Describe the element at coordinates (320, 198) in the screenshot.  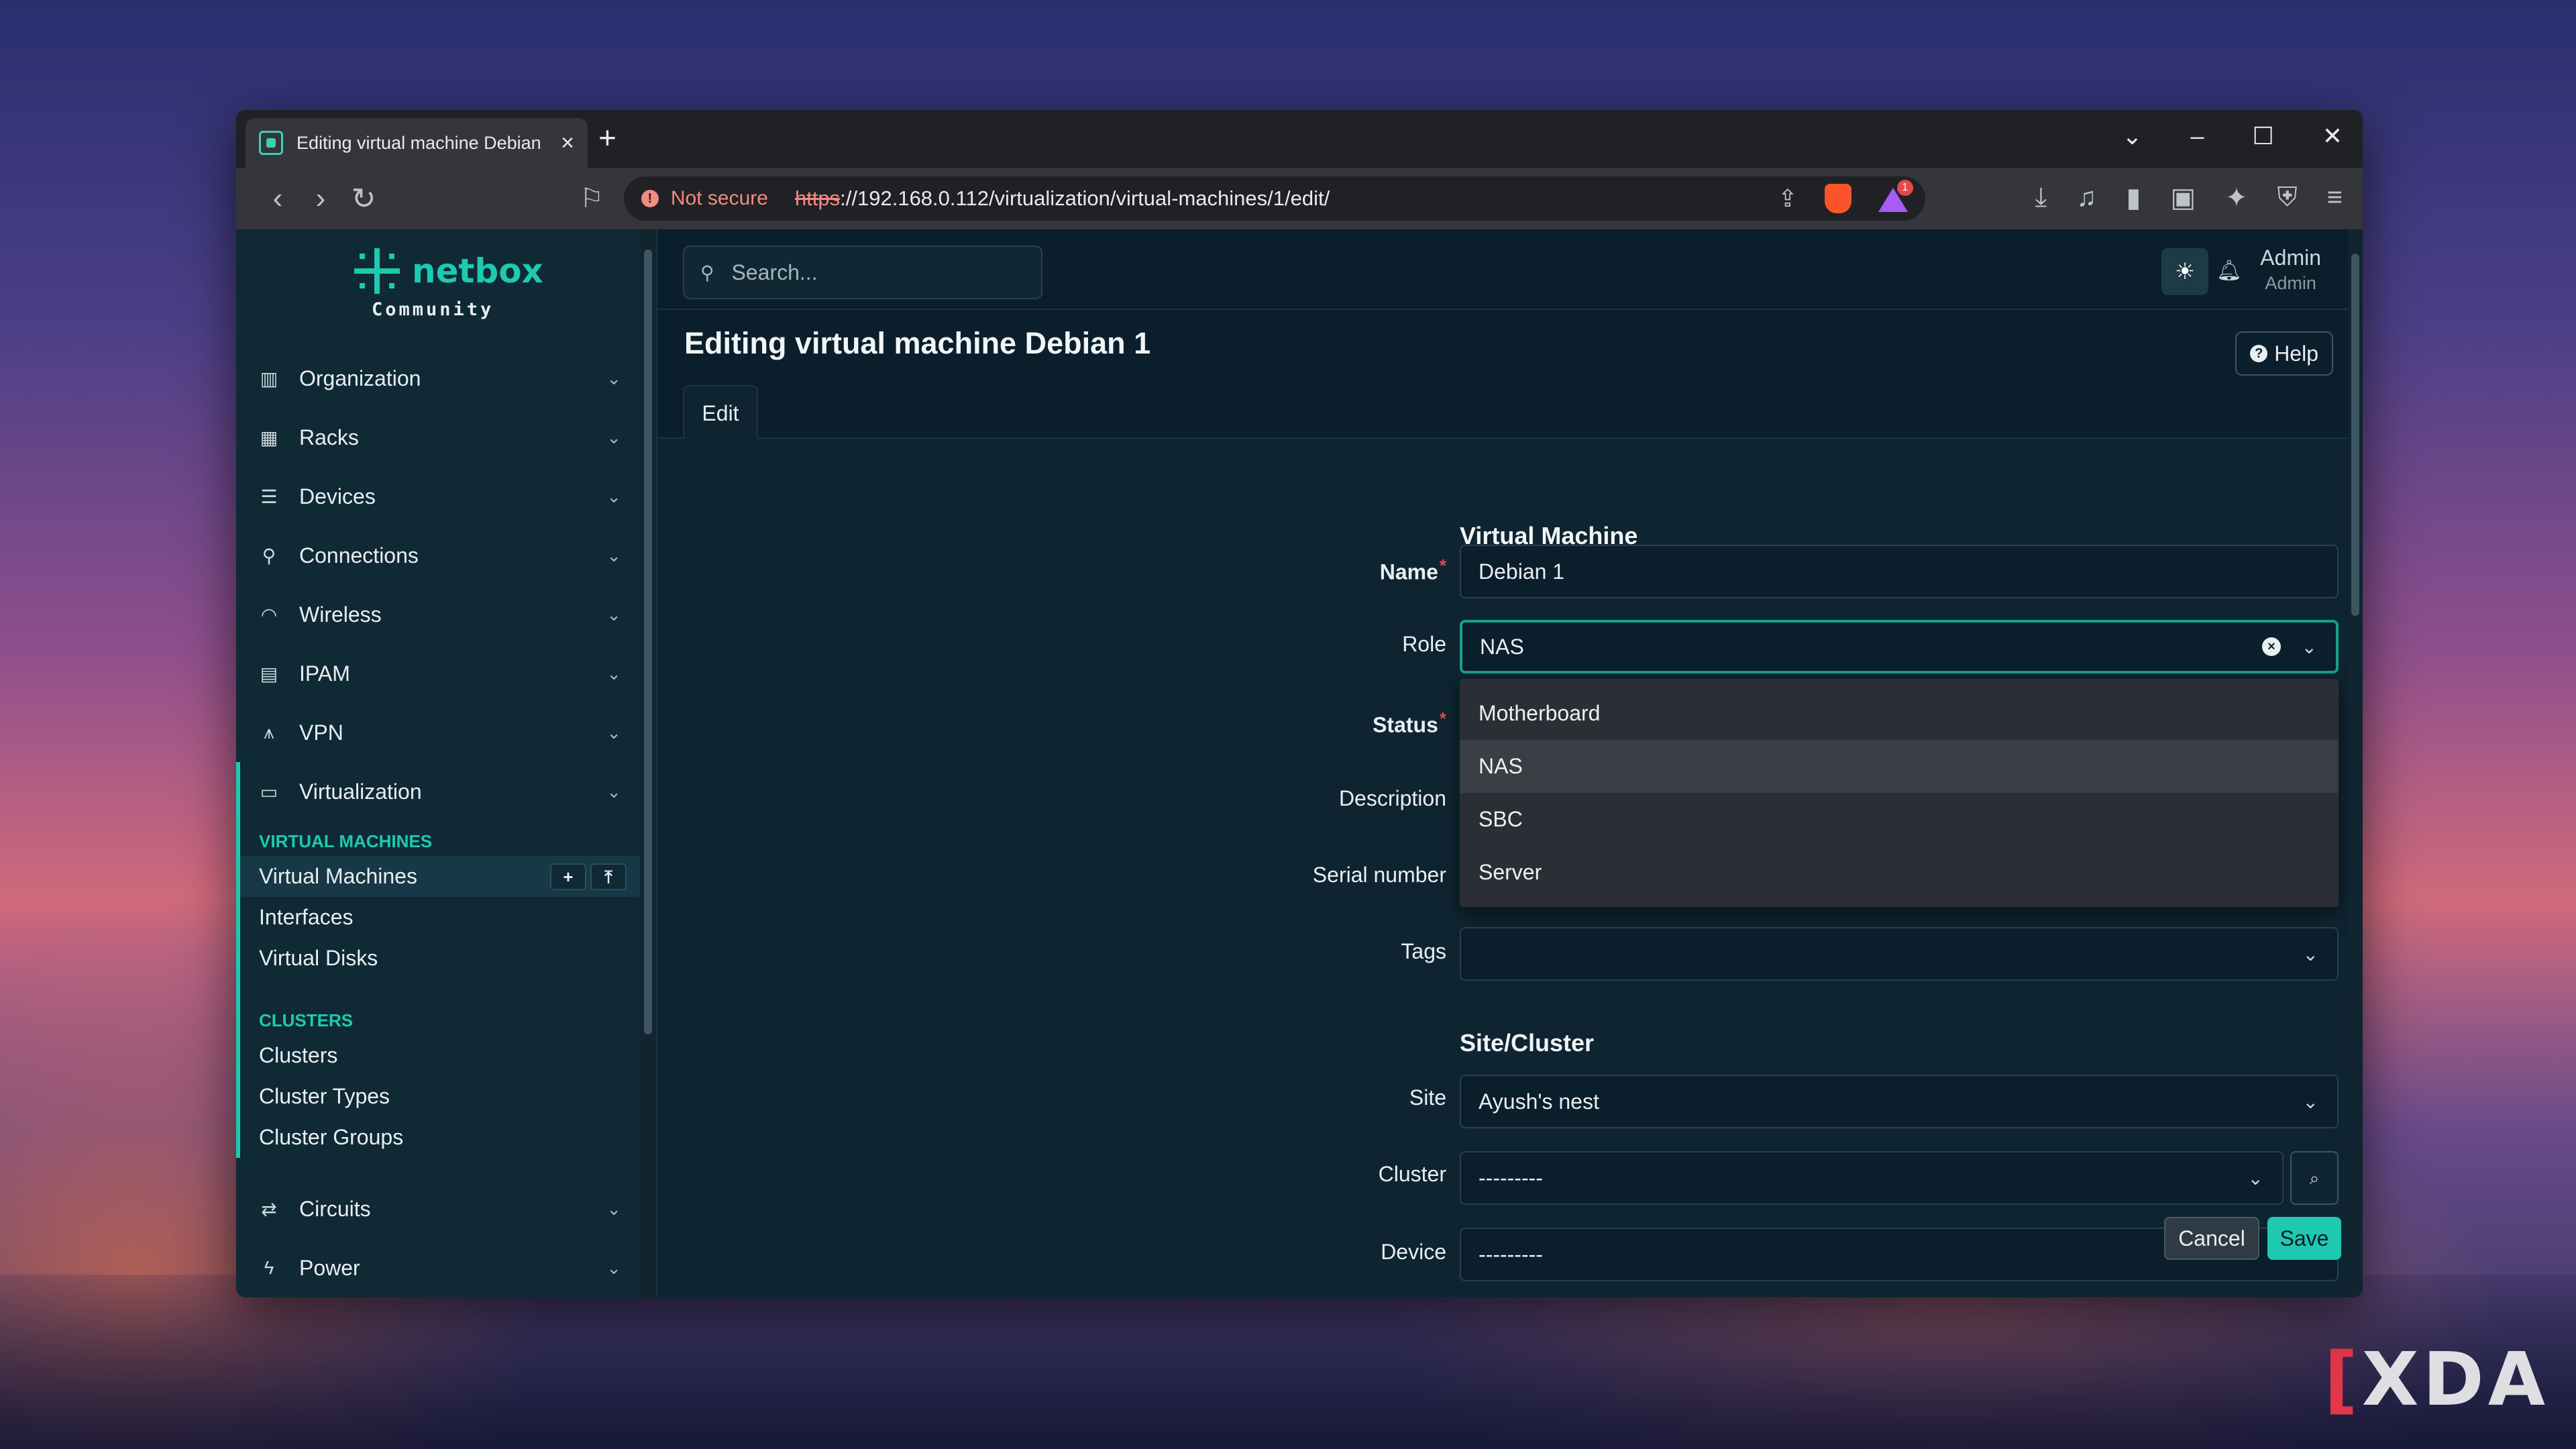
I see `forward-icon: ›` at that location.